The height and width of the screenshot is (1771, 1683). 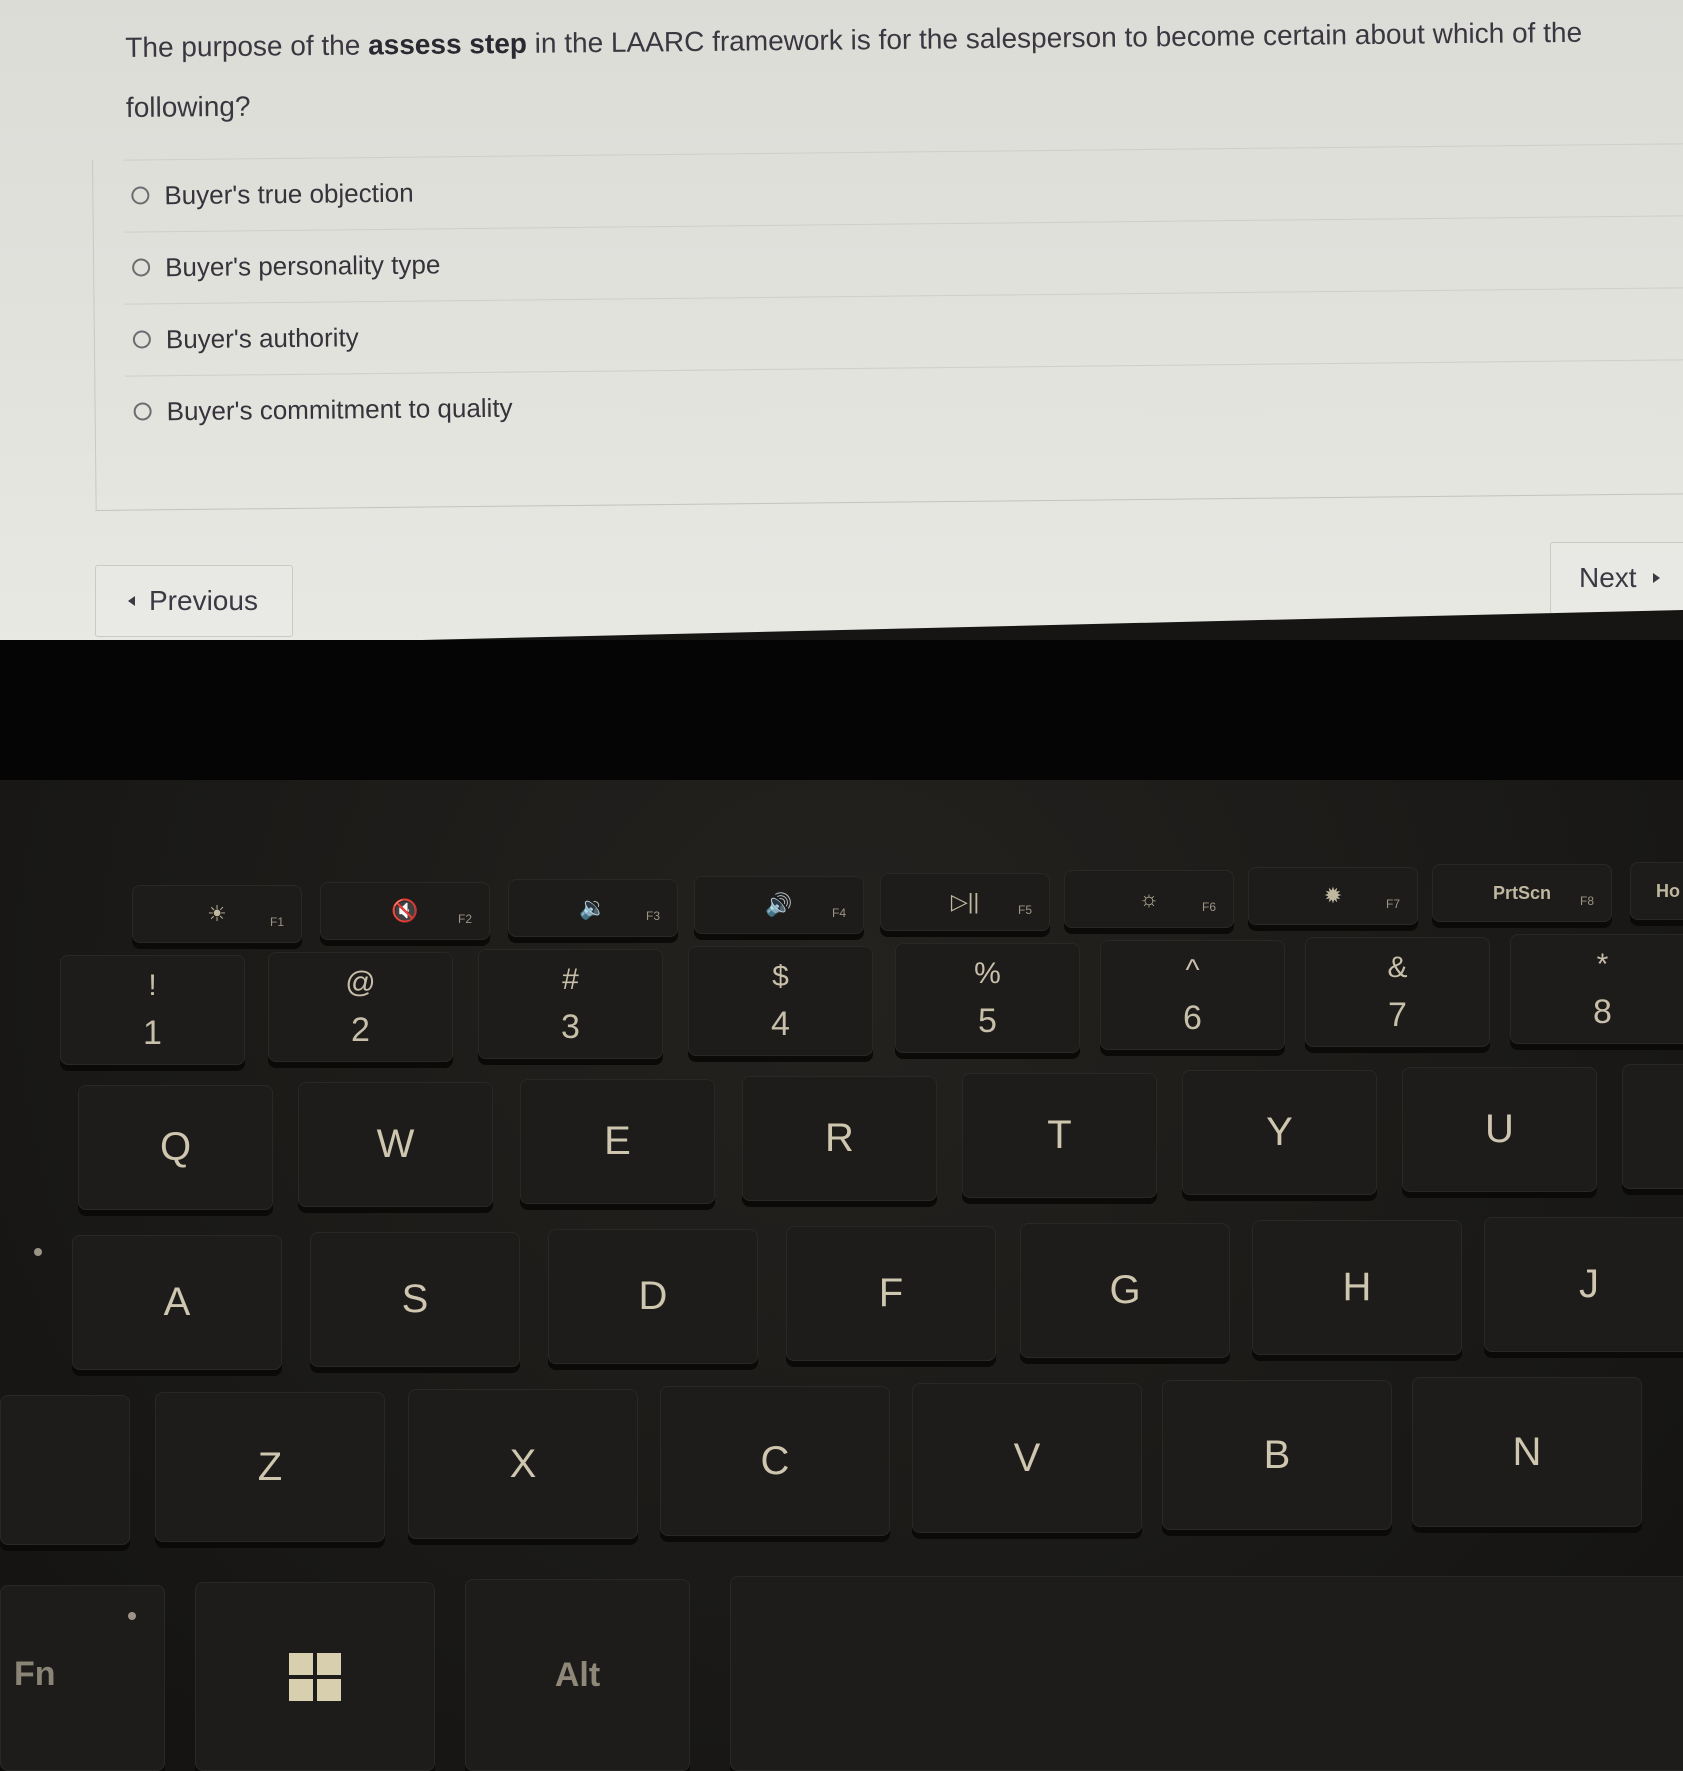 What do you see at coordinates (339, 409) in the screenshot?
I see `option-label: Buyer's commitment to quality` at bounding box center [339, 409].